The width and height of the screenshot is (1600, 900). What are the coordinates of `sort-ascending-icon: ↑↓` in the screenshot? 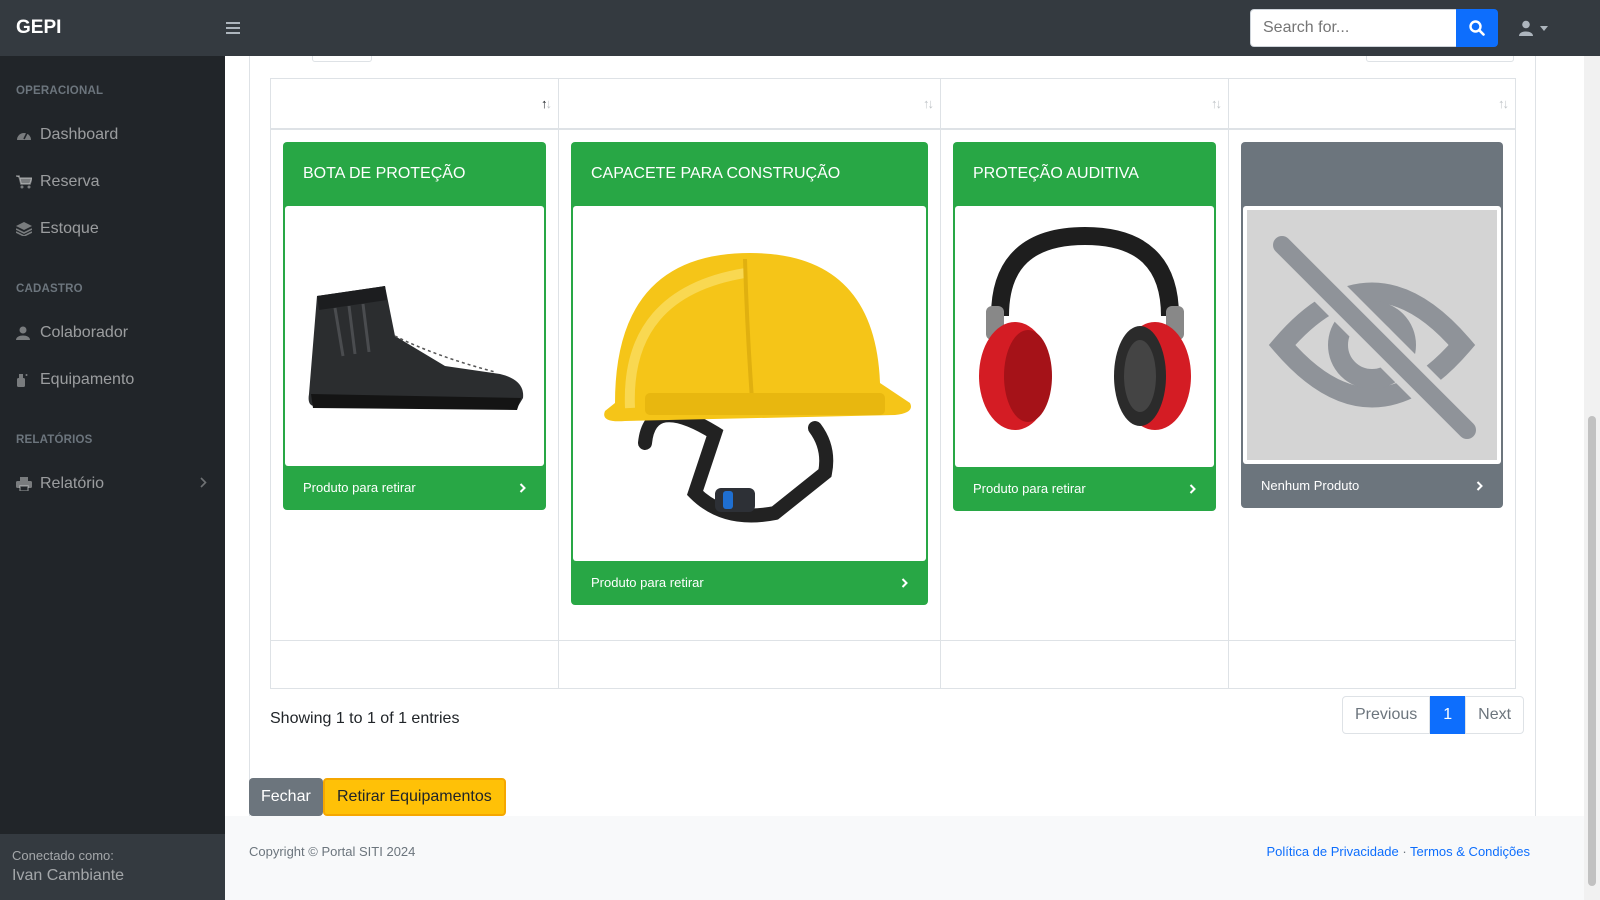 It's located at (546, 103).